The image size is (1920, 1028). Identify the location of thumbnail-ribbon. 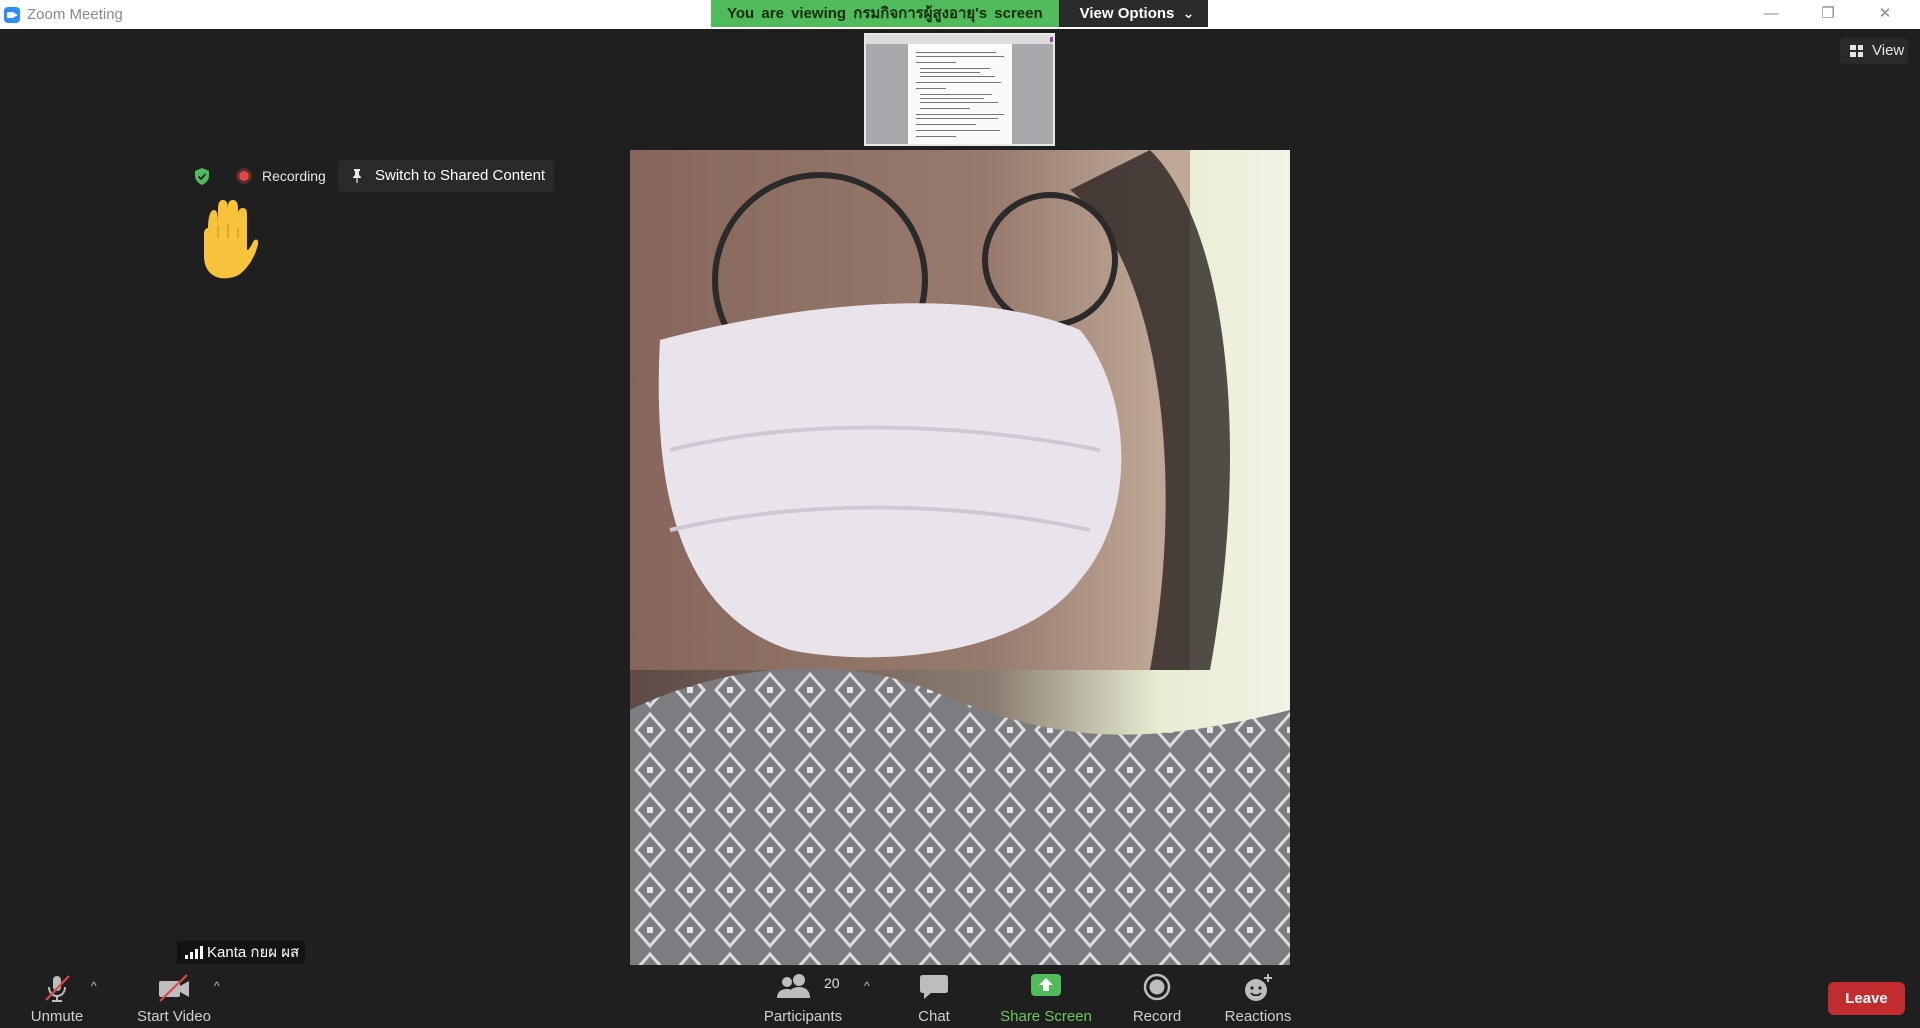
(959, 39).